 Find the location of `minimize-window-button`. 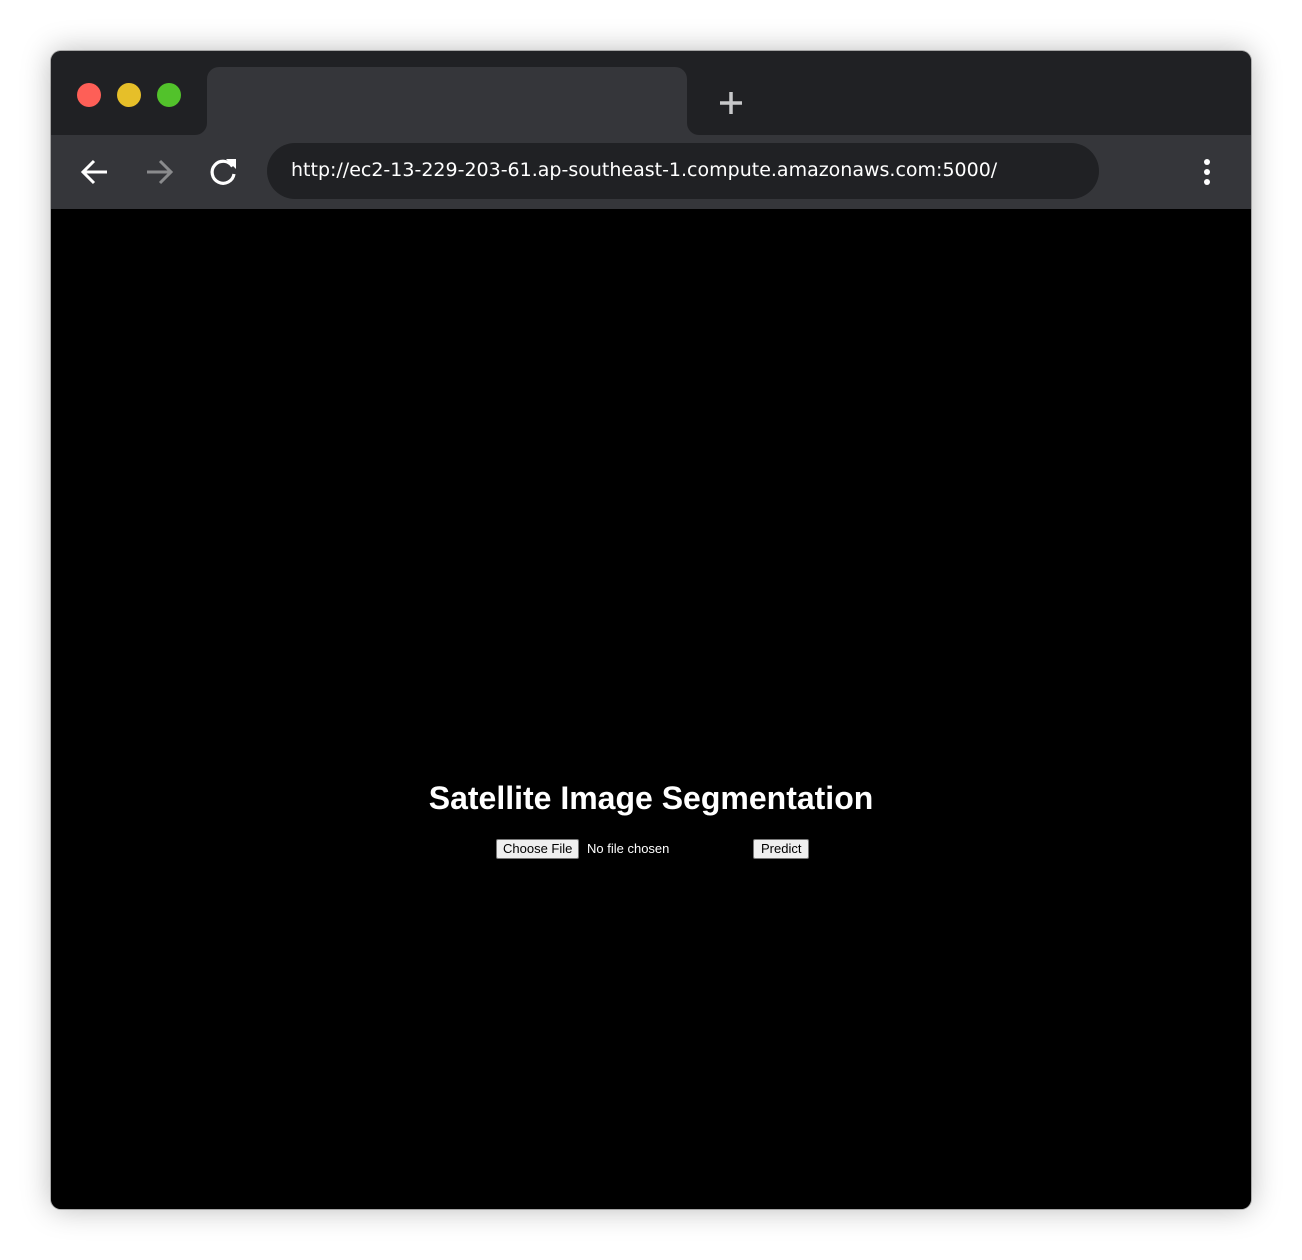

minimize-window-button is located at coordinates (129, 95).